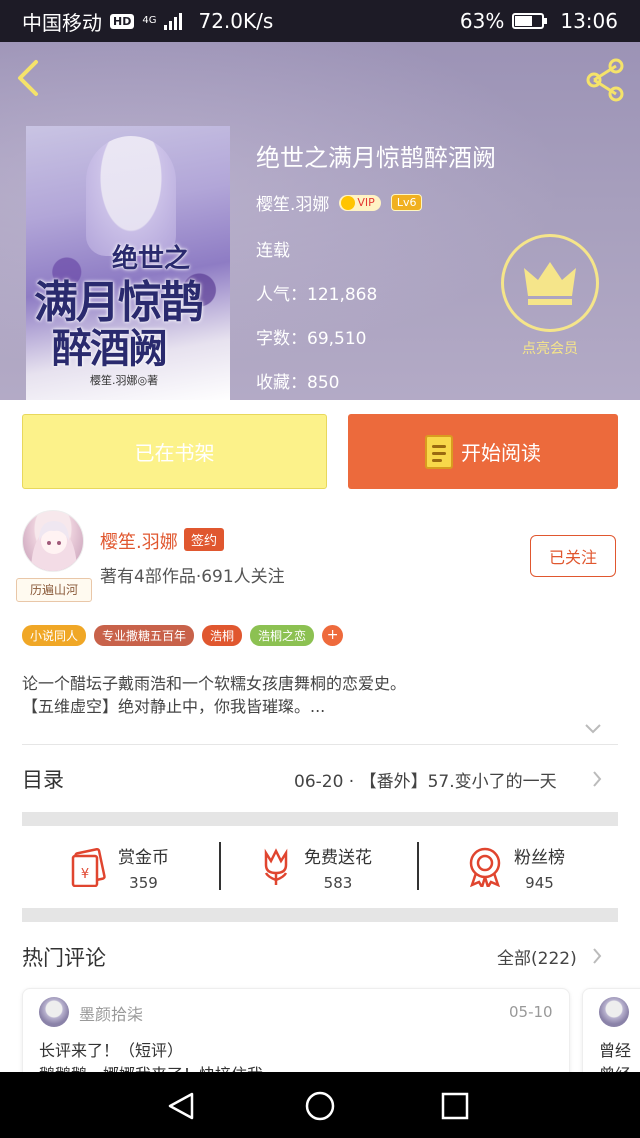  What do you see at coordinates (311, 339) in the screenshot?
I see `book-word-count: 字数：69,510` at bounding box center [311, 339].